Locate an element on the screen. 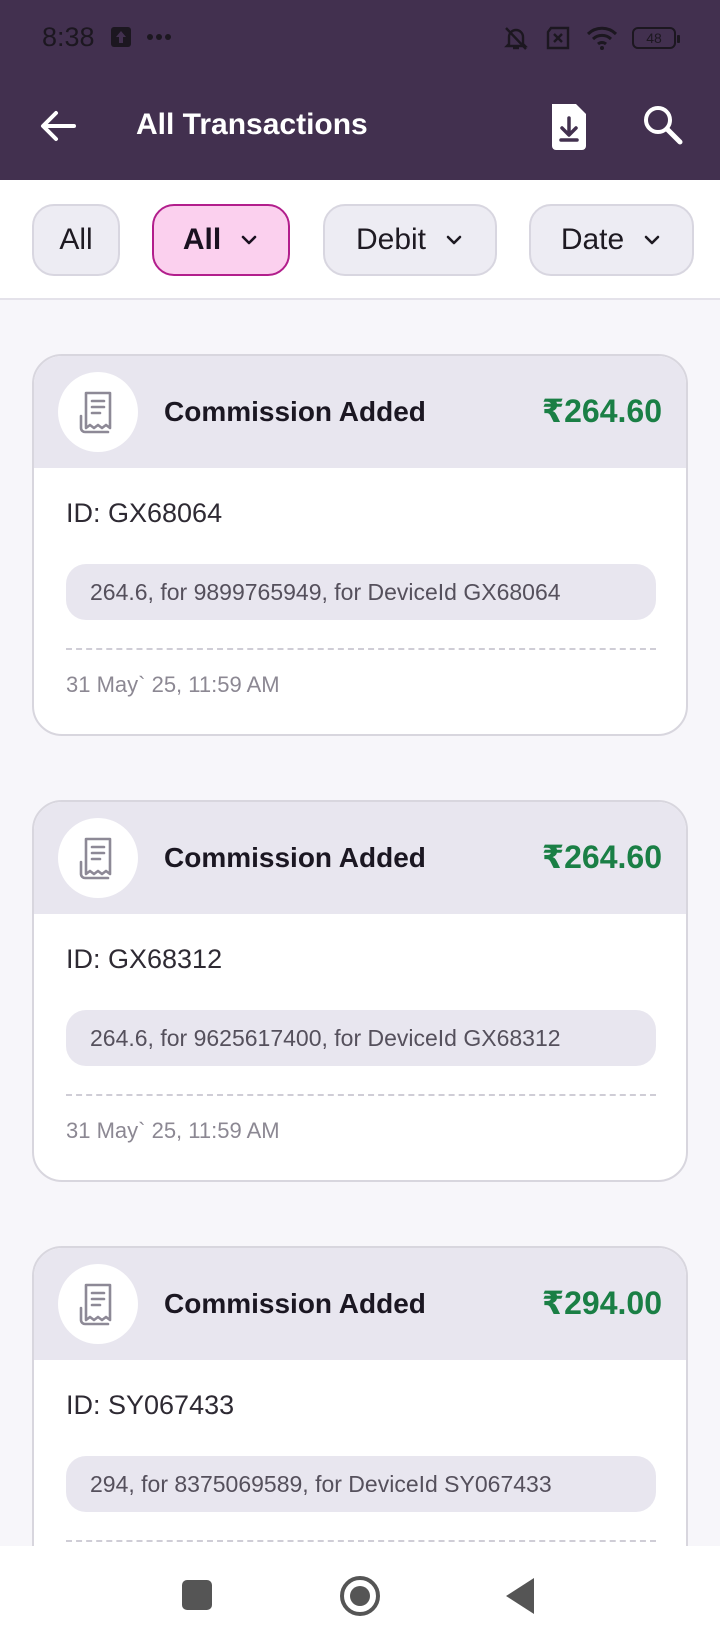  toolbar: All Transactions is located at coordinates (360, 130).